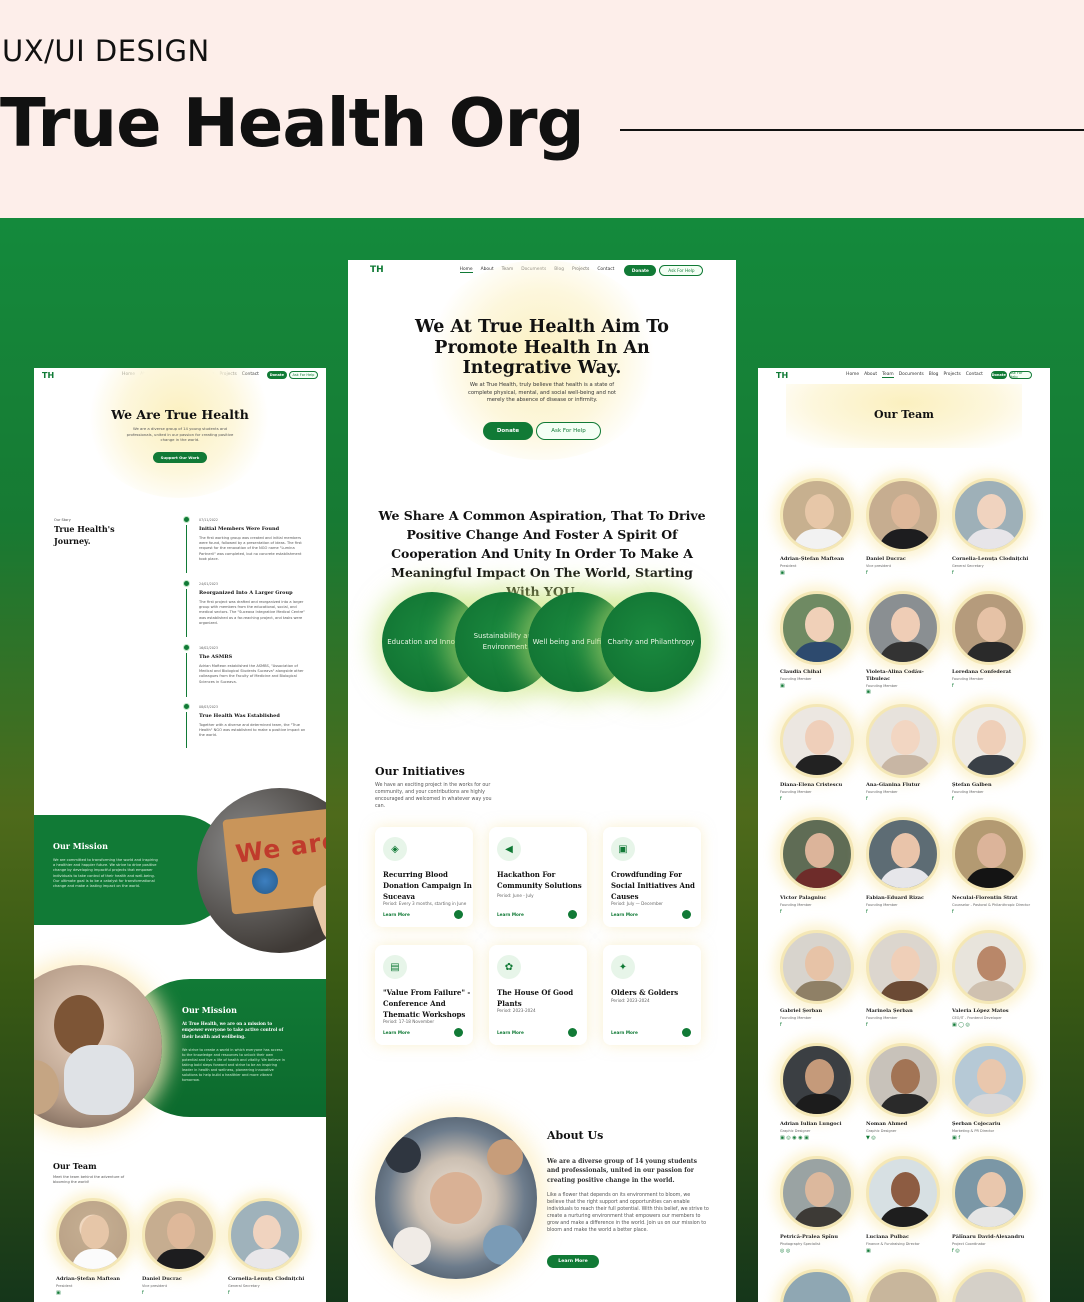 The height and width of the screenshot is (1302, 1084). I want to click on team-title: Our Team, so click(75, 1166).